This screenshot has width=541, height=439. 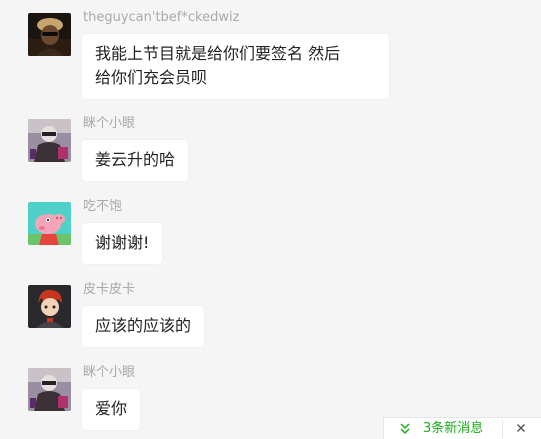 What do you see at coordinates (111, 409) in the screenshot?
I see `message-bubble: 爱你` at bounding box center [111, 409].